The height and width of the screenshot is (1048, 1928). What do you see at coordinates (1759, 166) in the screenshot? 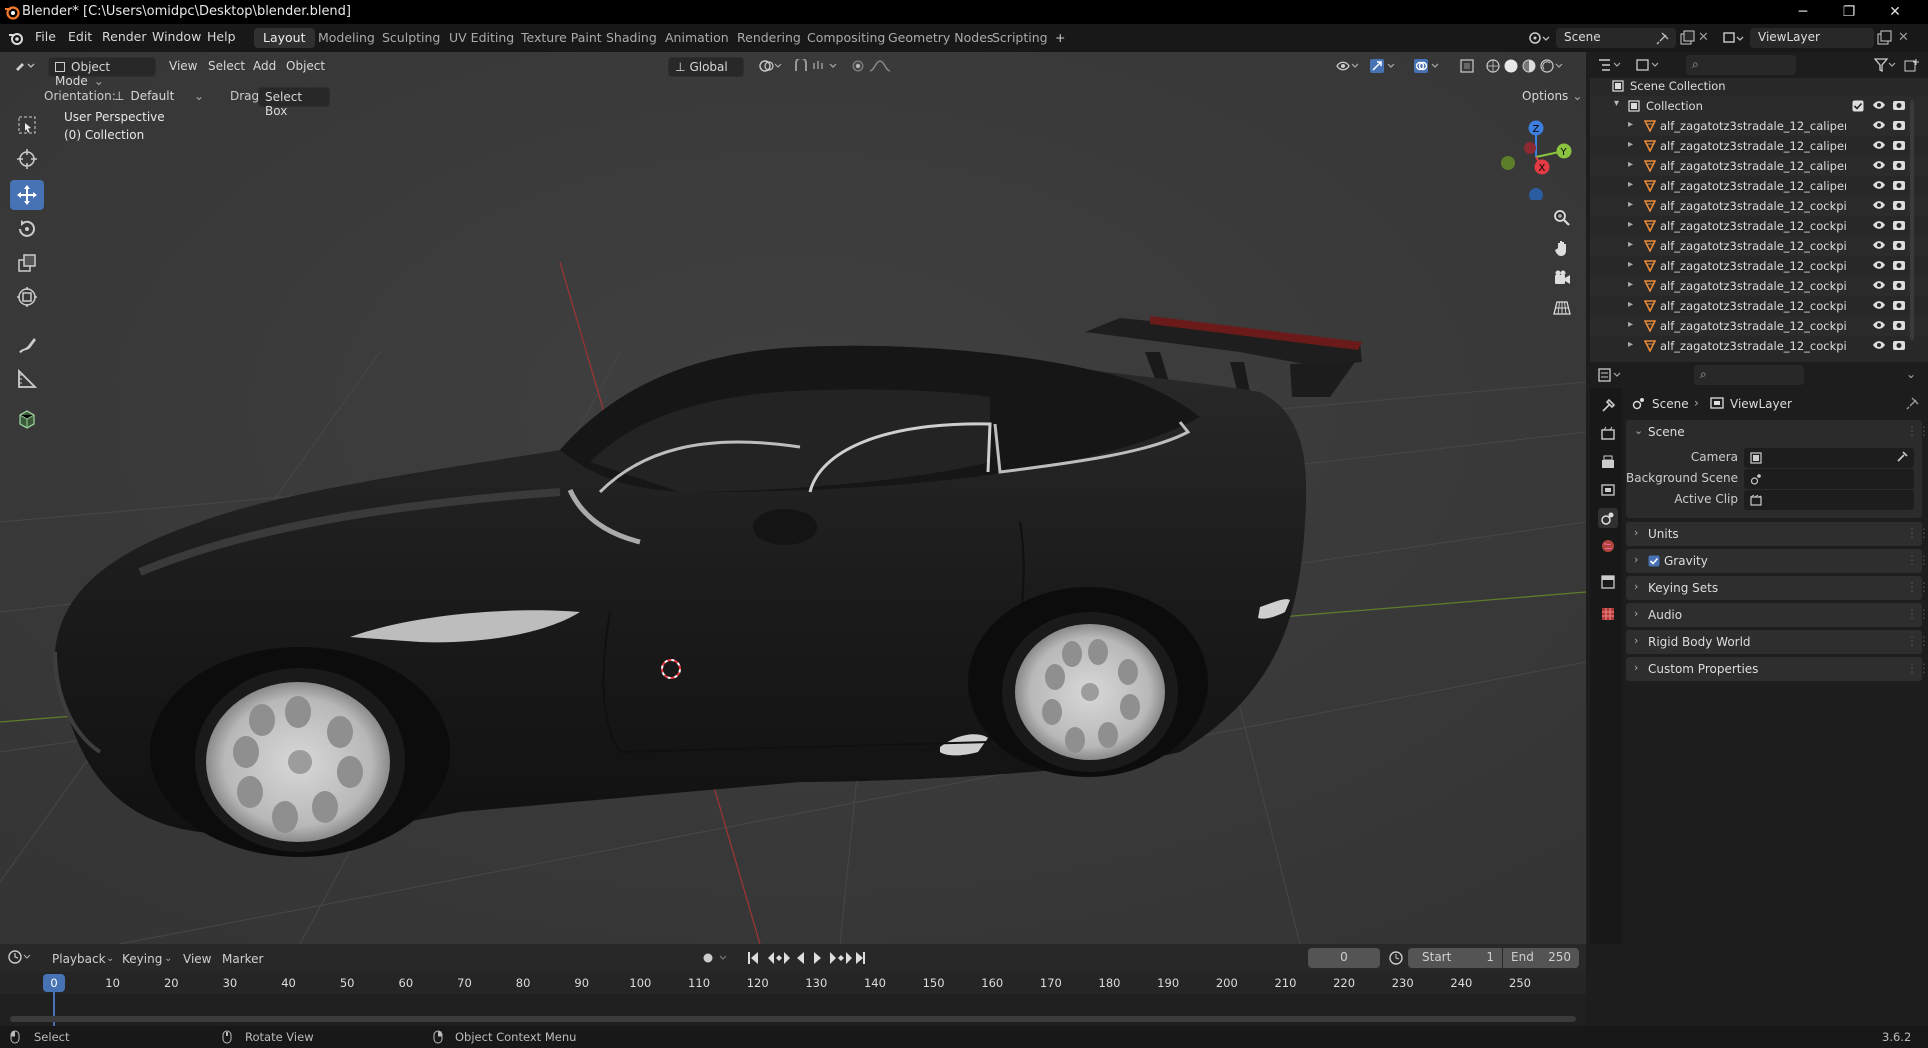
I see `outliner-object-row: ▸ alf_zagatotz3stradale_12_caliperrf_` at bounding box center [1759, 166].